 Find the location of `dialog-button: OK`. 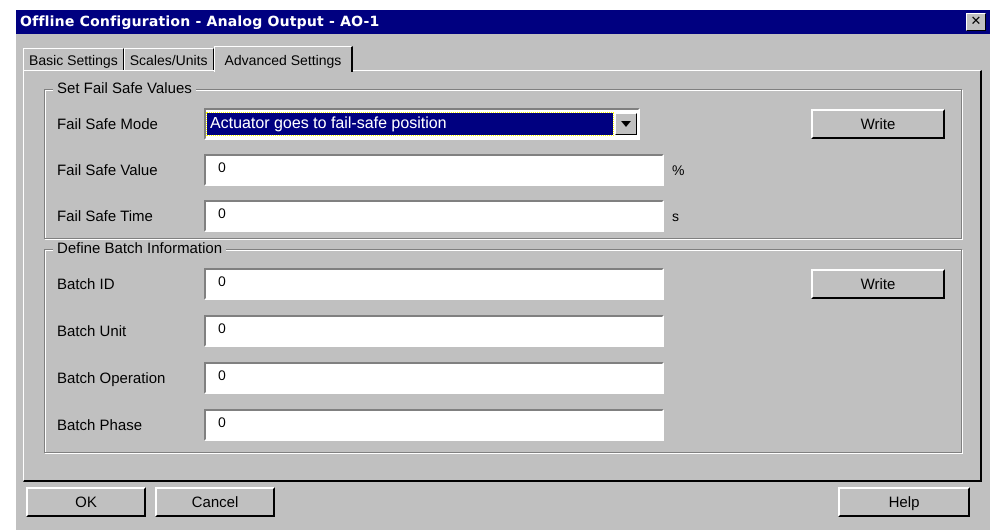

dialog-button: OK is located at coordinates (86, 502).